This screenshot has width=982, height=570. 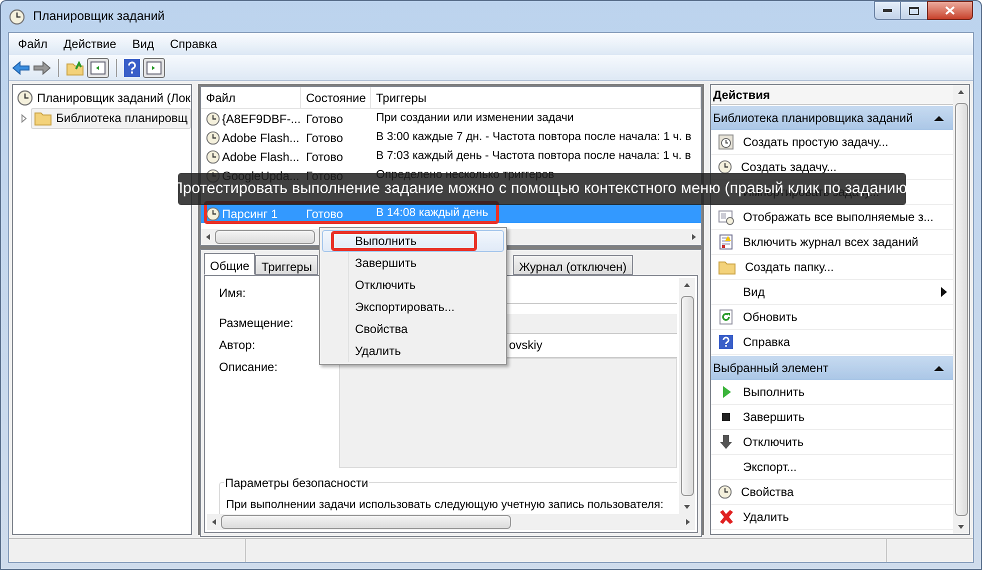 I want to click on actions-title: Действия, so click(x=832, y=95).